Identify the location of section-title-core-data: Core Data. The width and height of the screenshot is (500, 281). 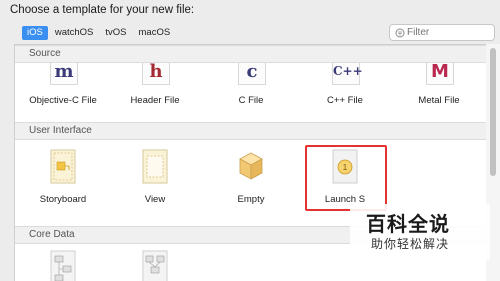
(52, 234).